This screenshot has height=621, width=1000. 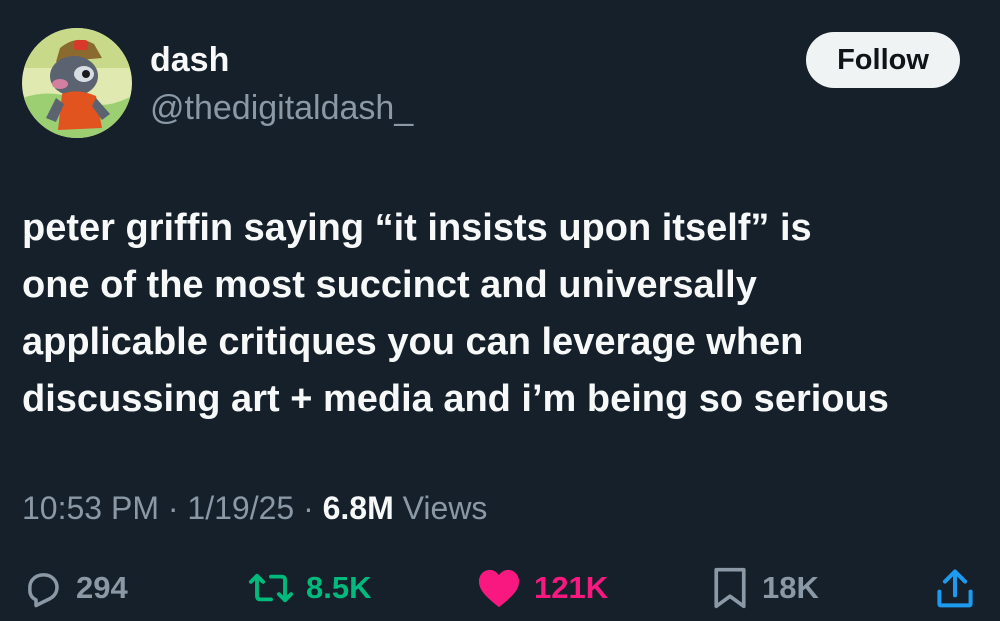 What do you see at coordinates (571, 587) in the screenshot?
I see `like-count: 121K` at bounding box center [571, 587].